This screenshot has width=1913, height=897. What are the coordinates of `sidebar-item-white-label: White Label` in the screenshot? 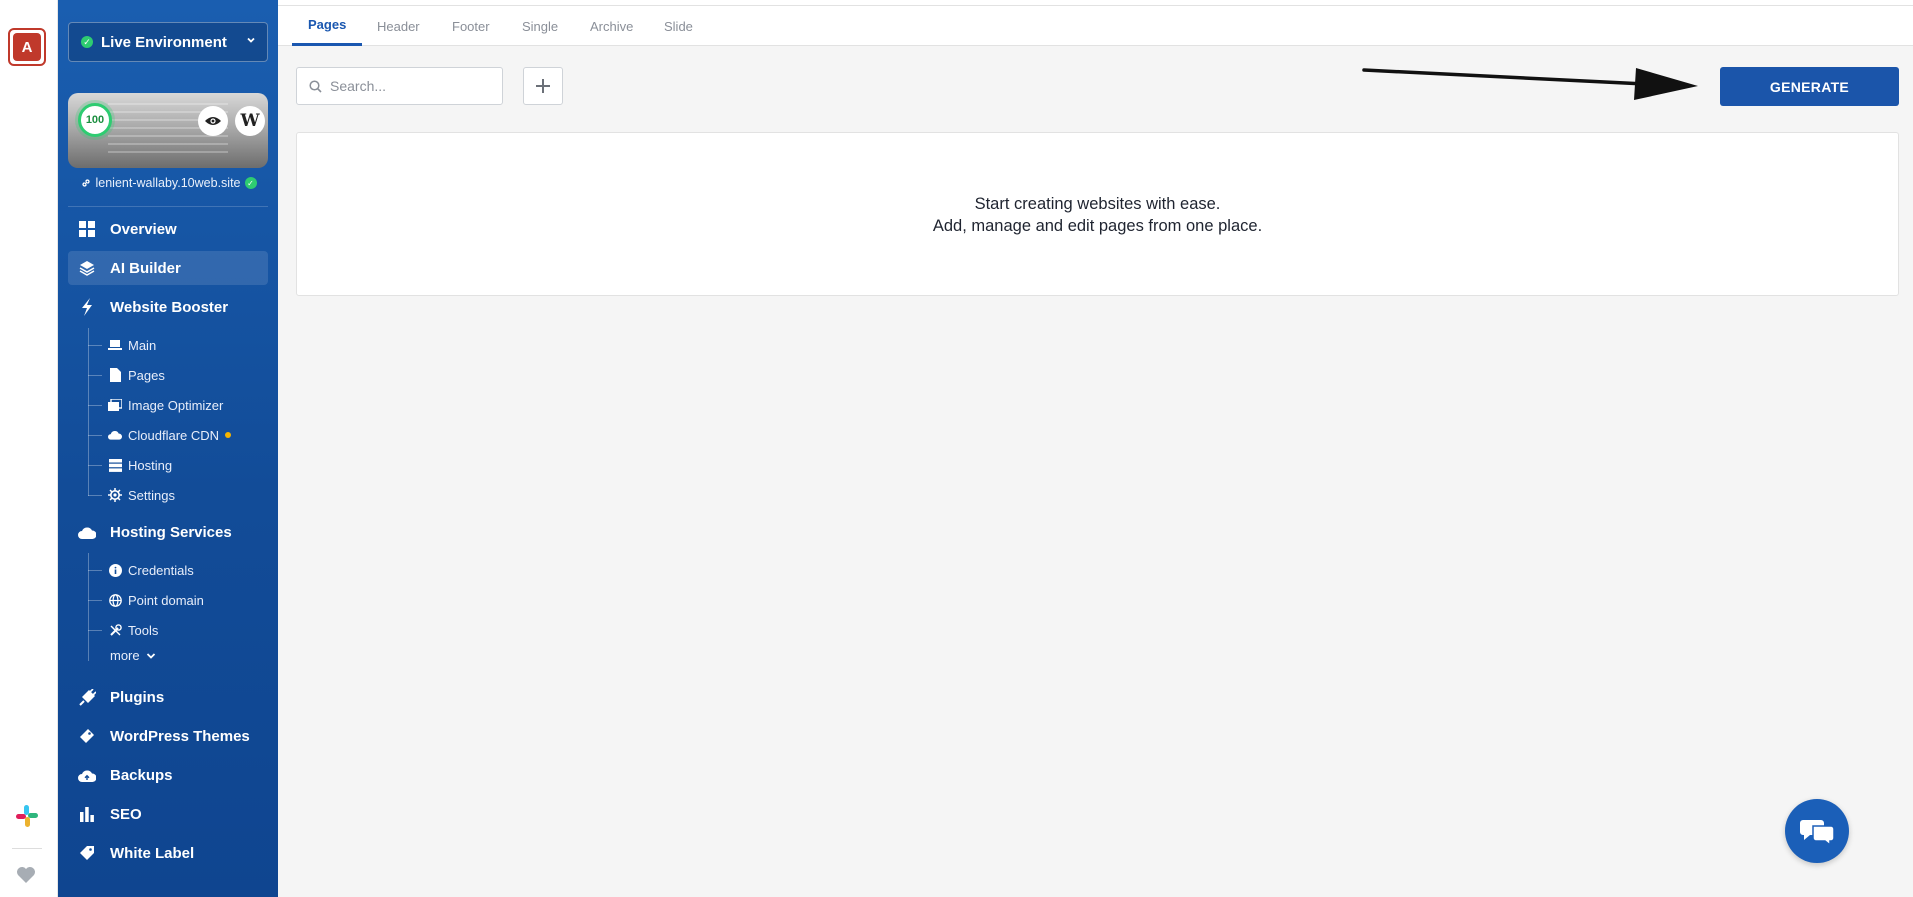 It's located at (168, 853).